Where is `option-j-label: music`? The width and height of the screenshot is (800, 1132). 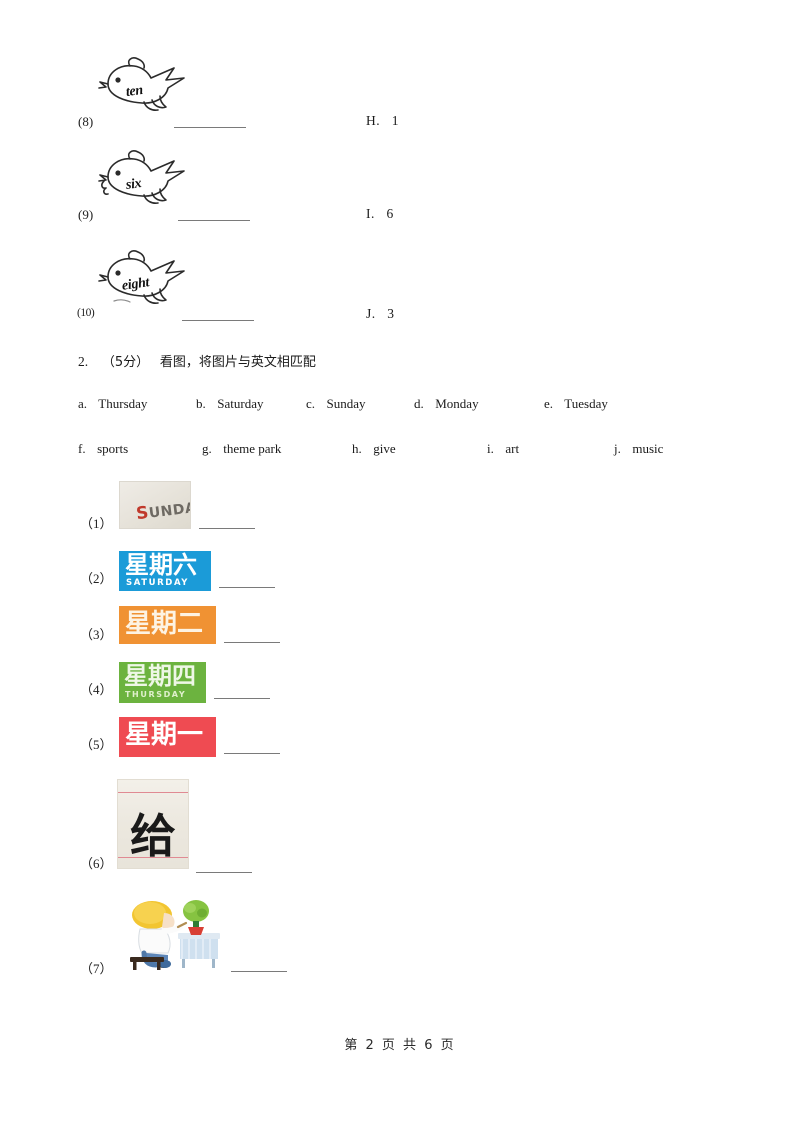 option-j-label: music is located at coordinates (648, 448).